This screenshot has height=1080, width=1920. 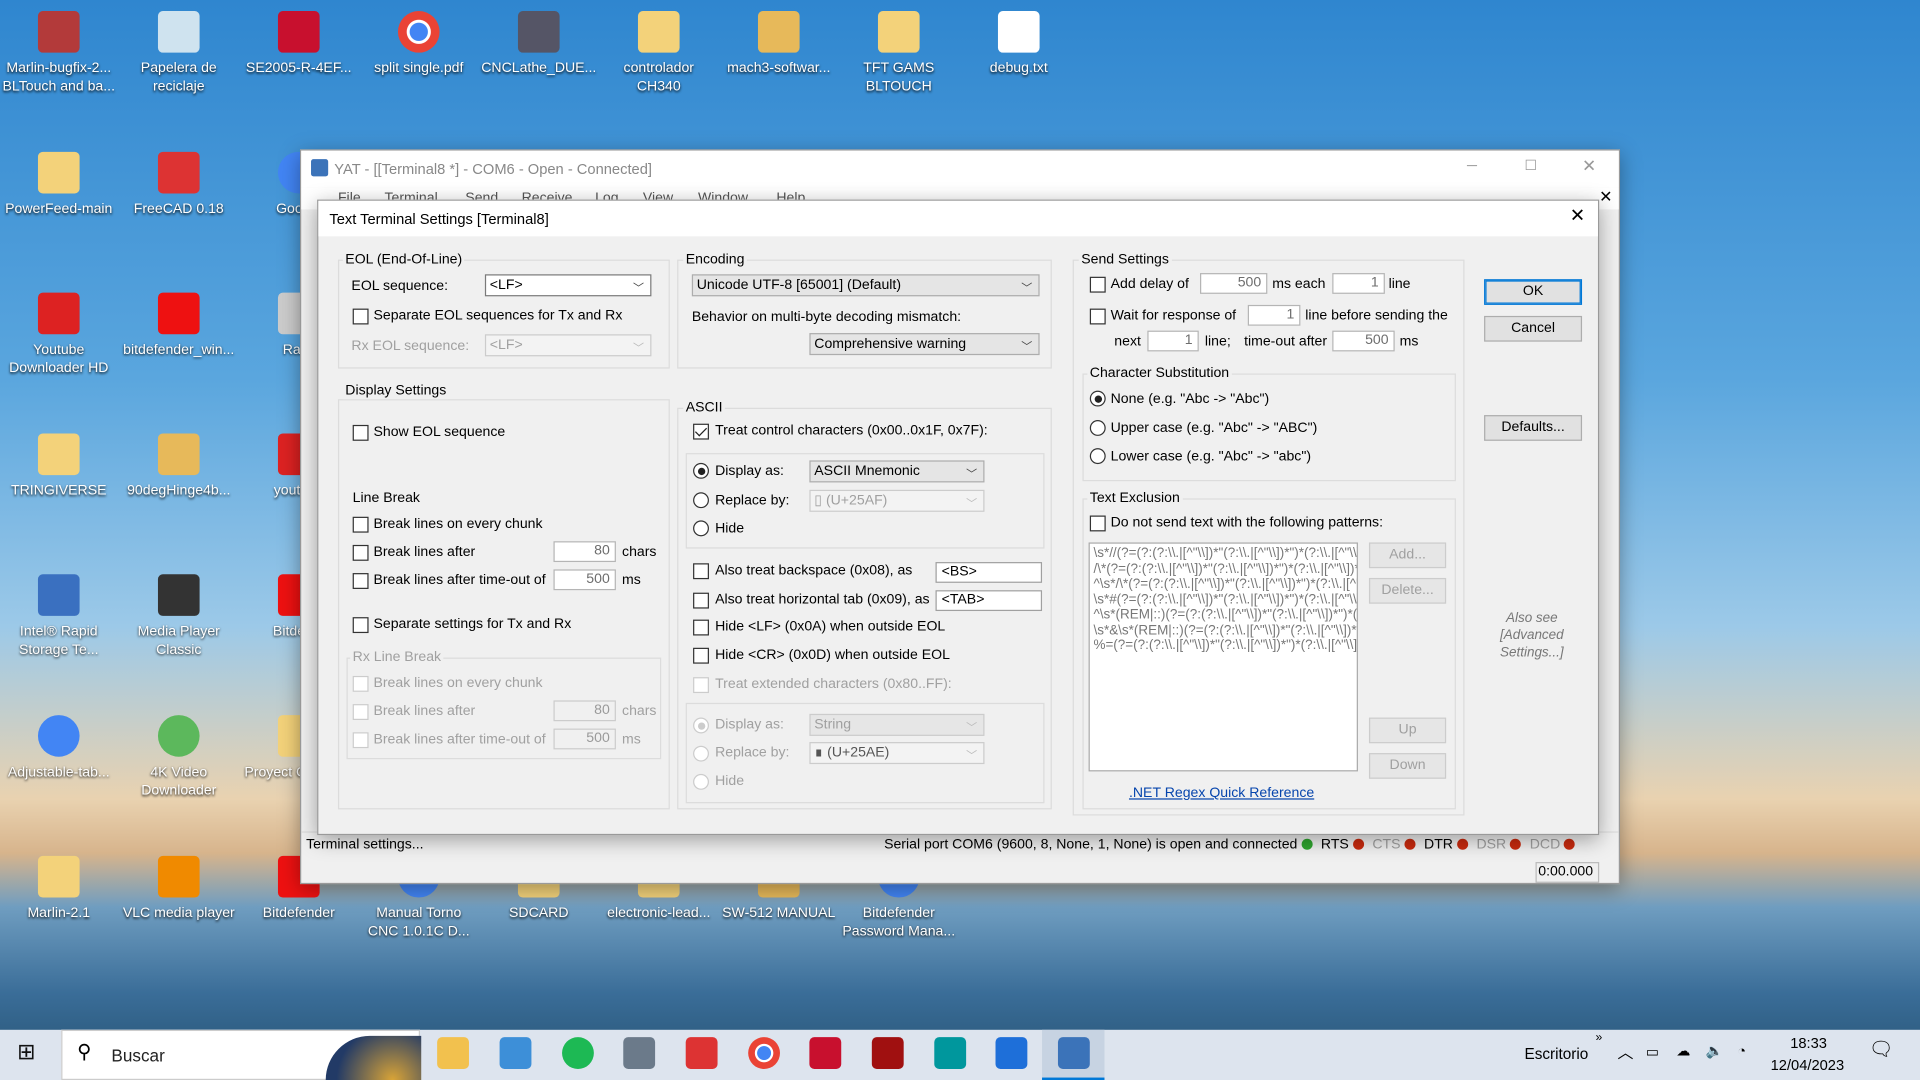 I want to click on dtr-label: DTR, so click(x=1438, y=845).